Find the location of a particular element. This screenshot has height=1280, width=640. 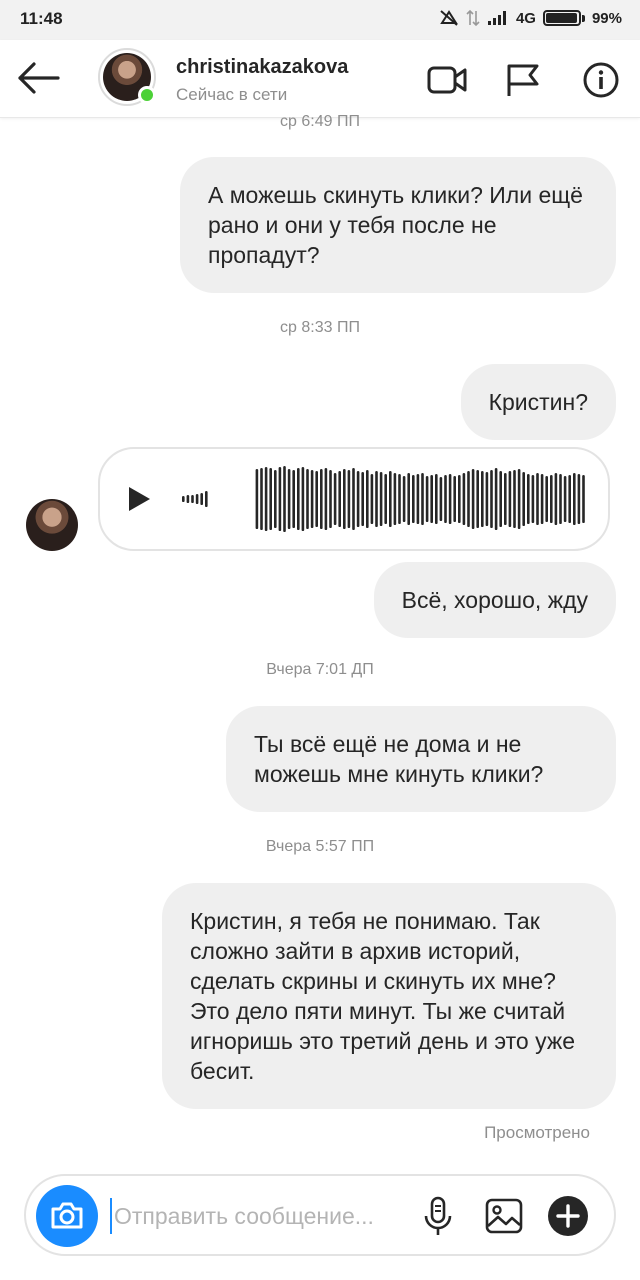

gallery-icon is located at coordinates (504, 1216).